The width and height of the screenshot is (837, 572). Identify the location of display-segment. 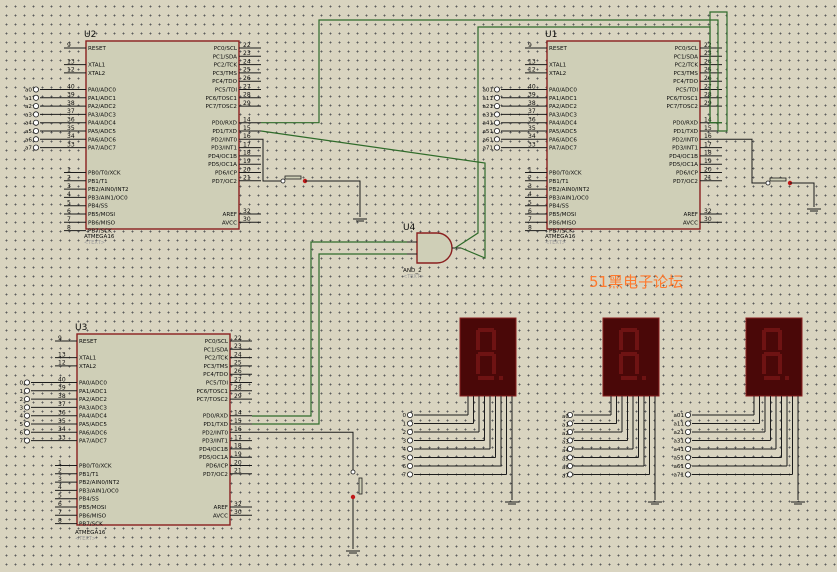
(629, 354).